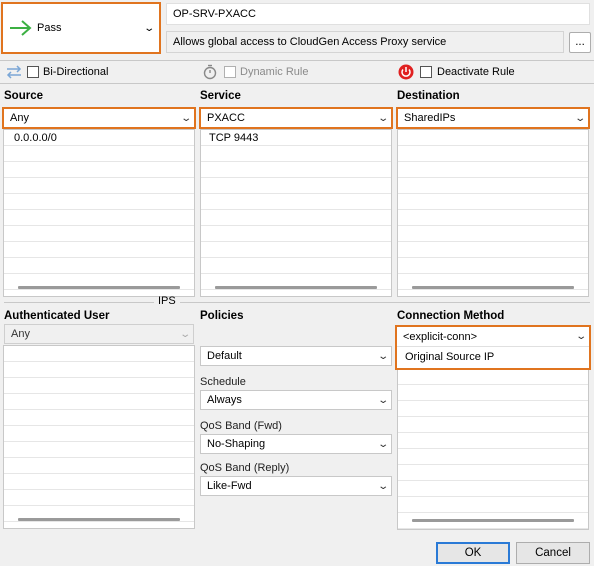 This screenshot has width=594, height=566. I want to click on power-icon, so click(406, 73).